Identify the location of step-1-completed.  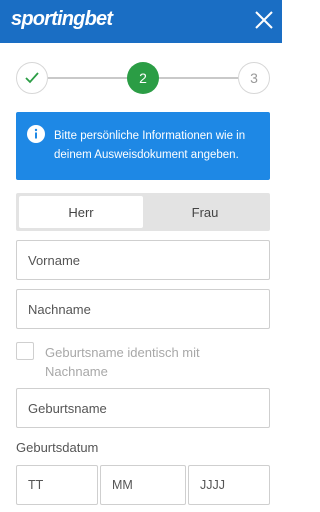
(32, 78).